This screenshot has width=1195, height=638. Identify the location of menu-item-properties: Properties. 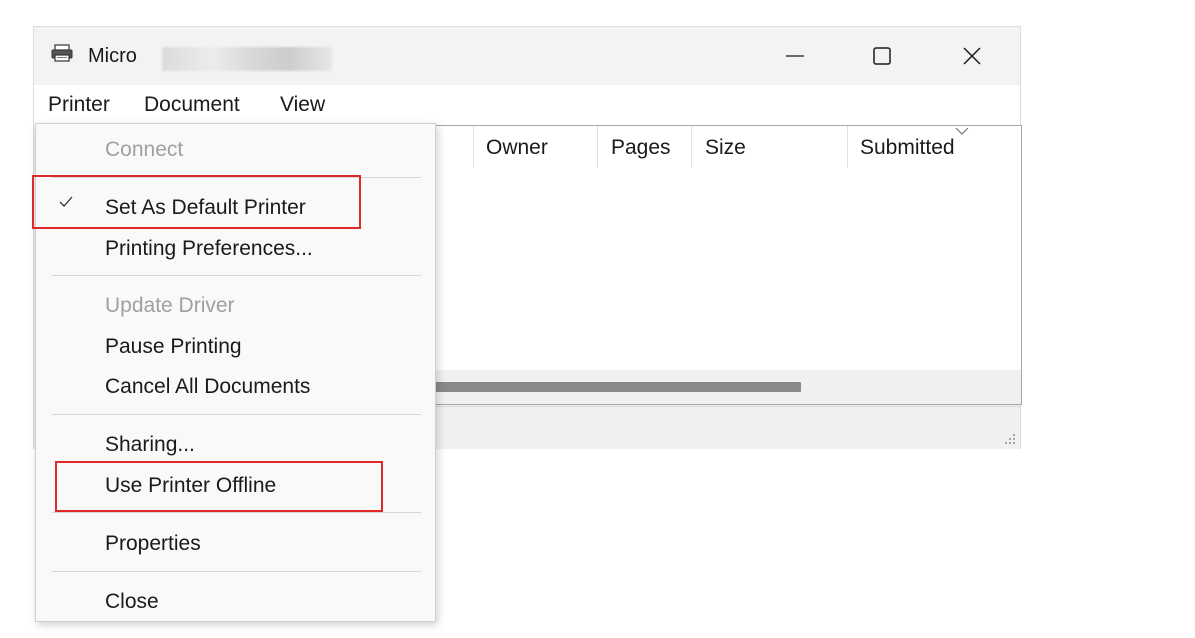
(153, 544).